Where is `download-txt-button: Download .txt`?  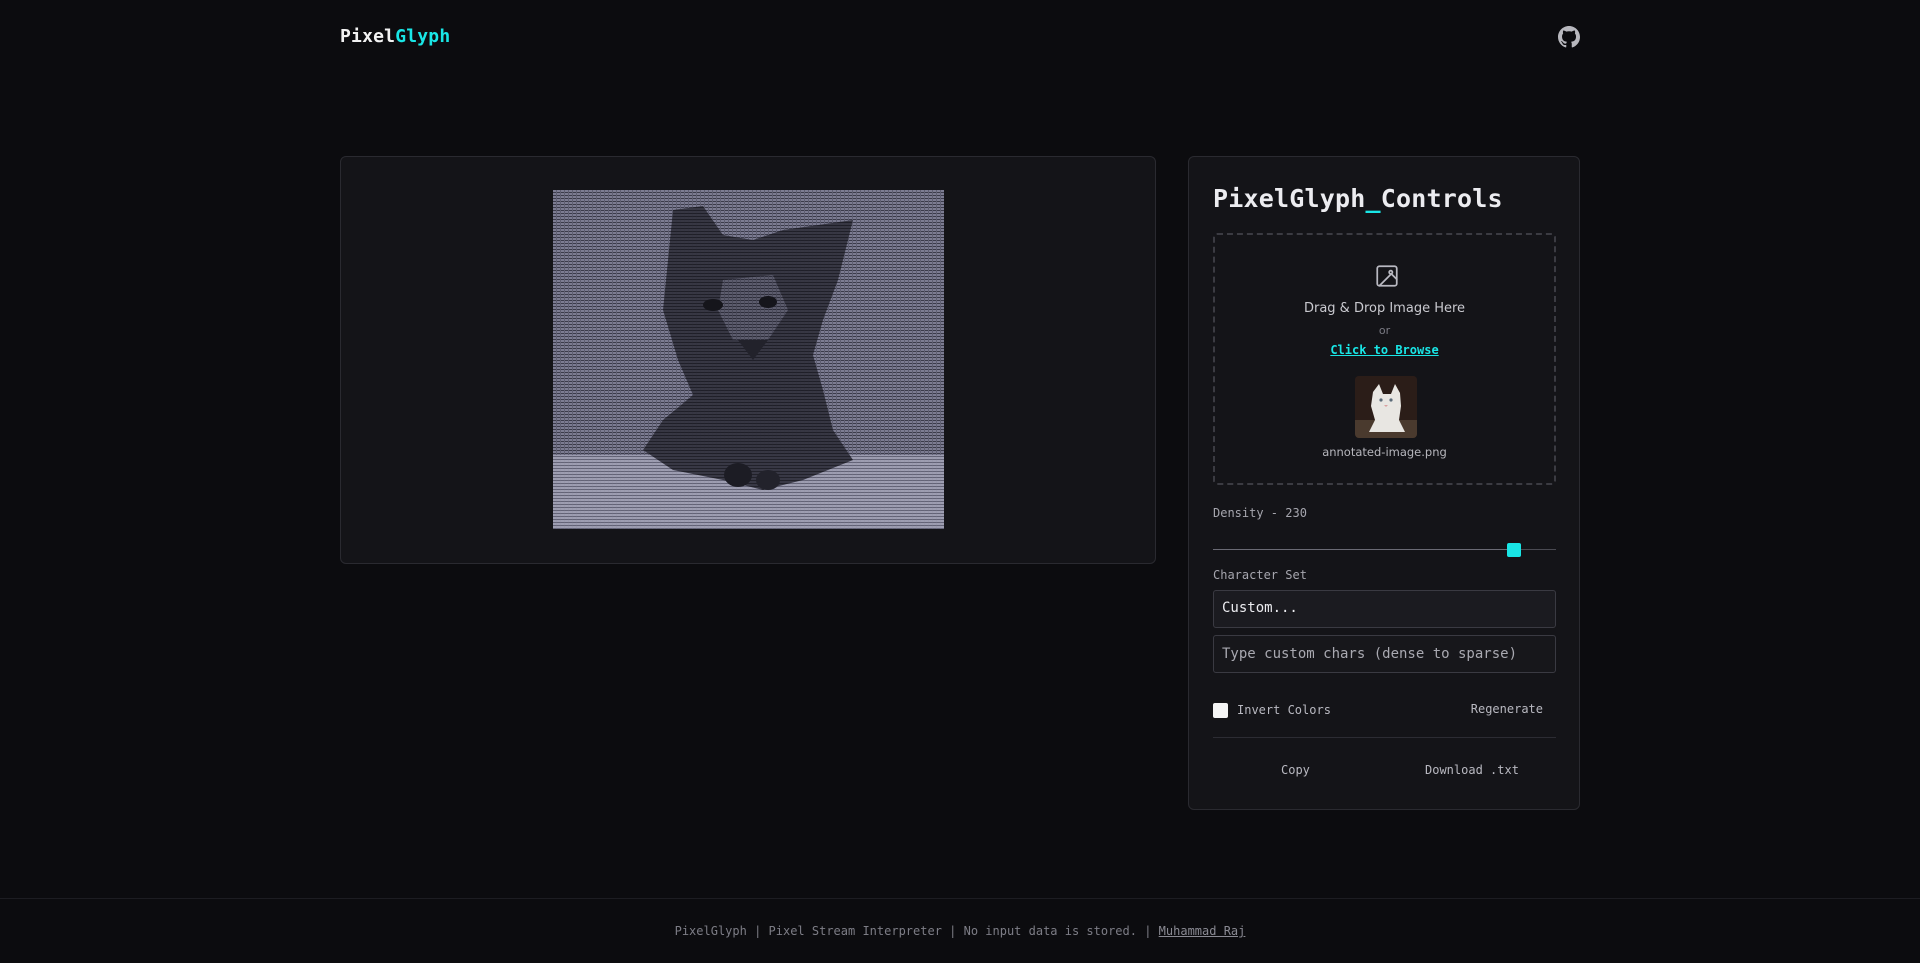 download-txt-button: Download .txt is located at coordinates (1472, 770).